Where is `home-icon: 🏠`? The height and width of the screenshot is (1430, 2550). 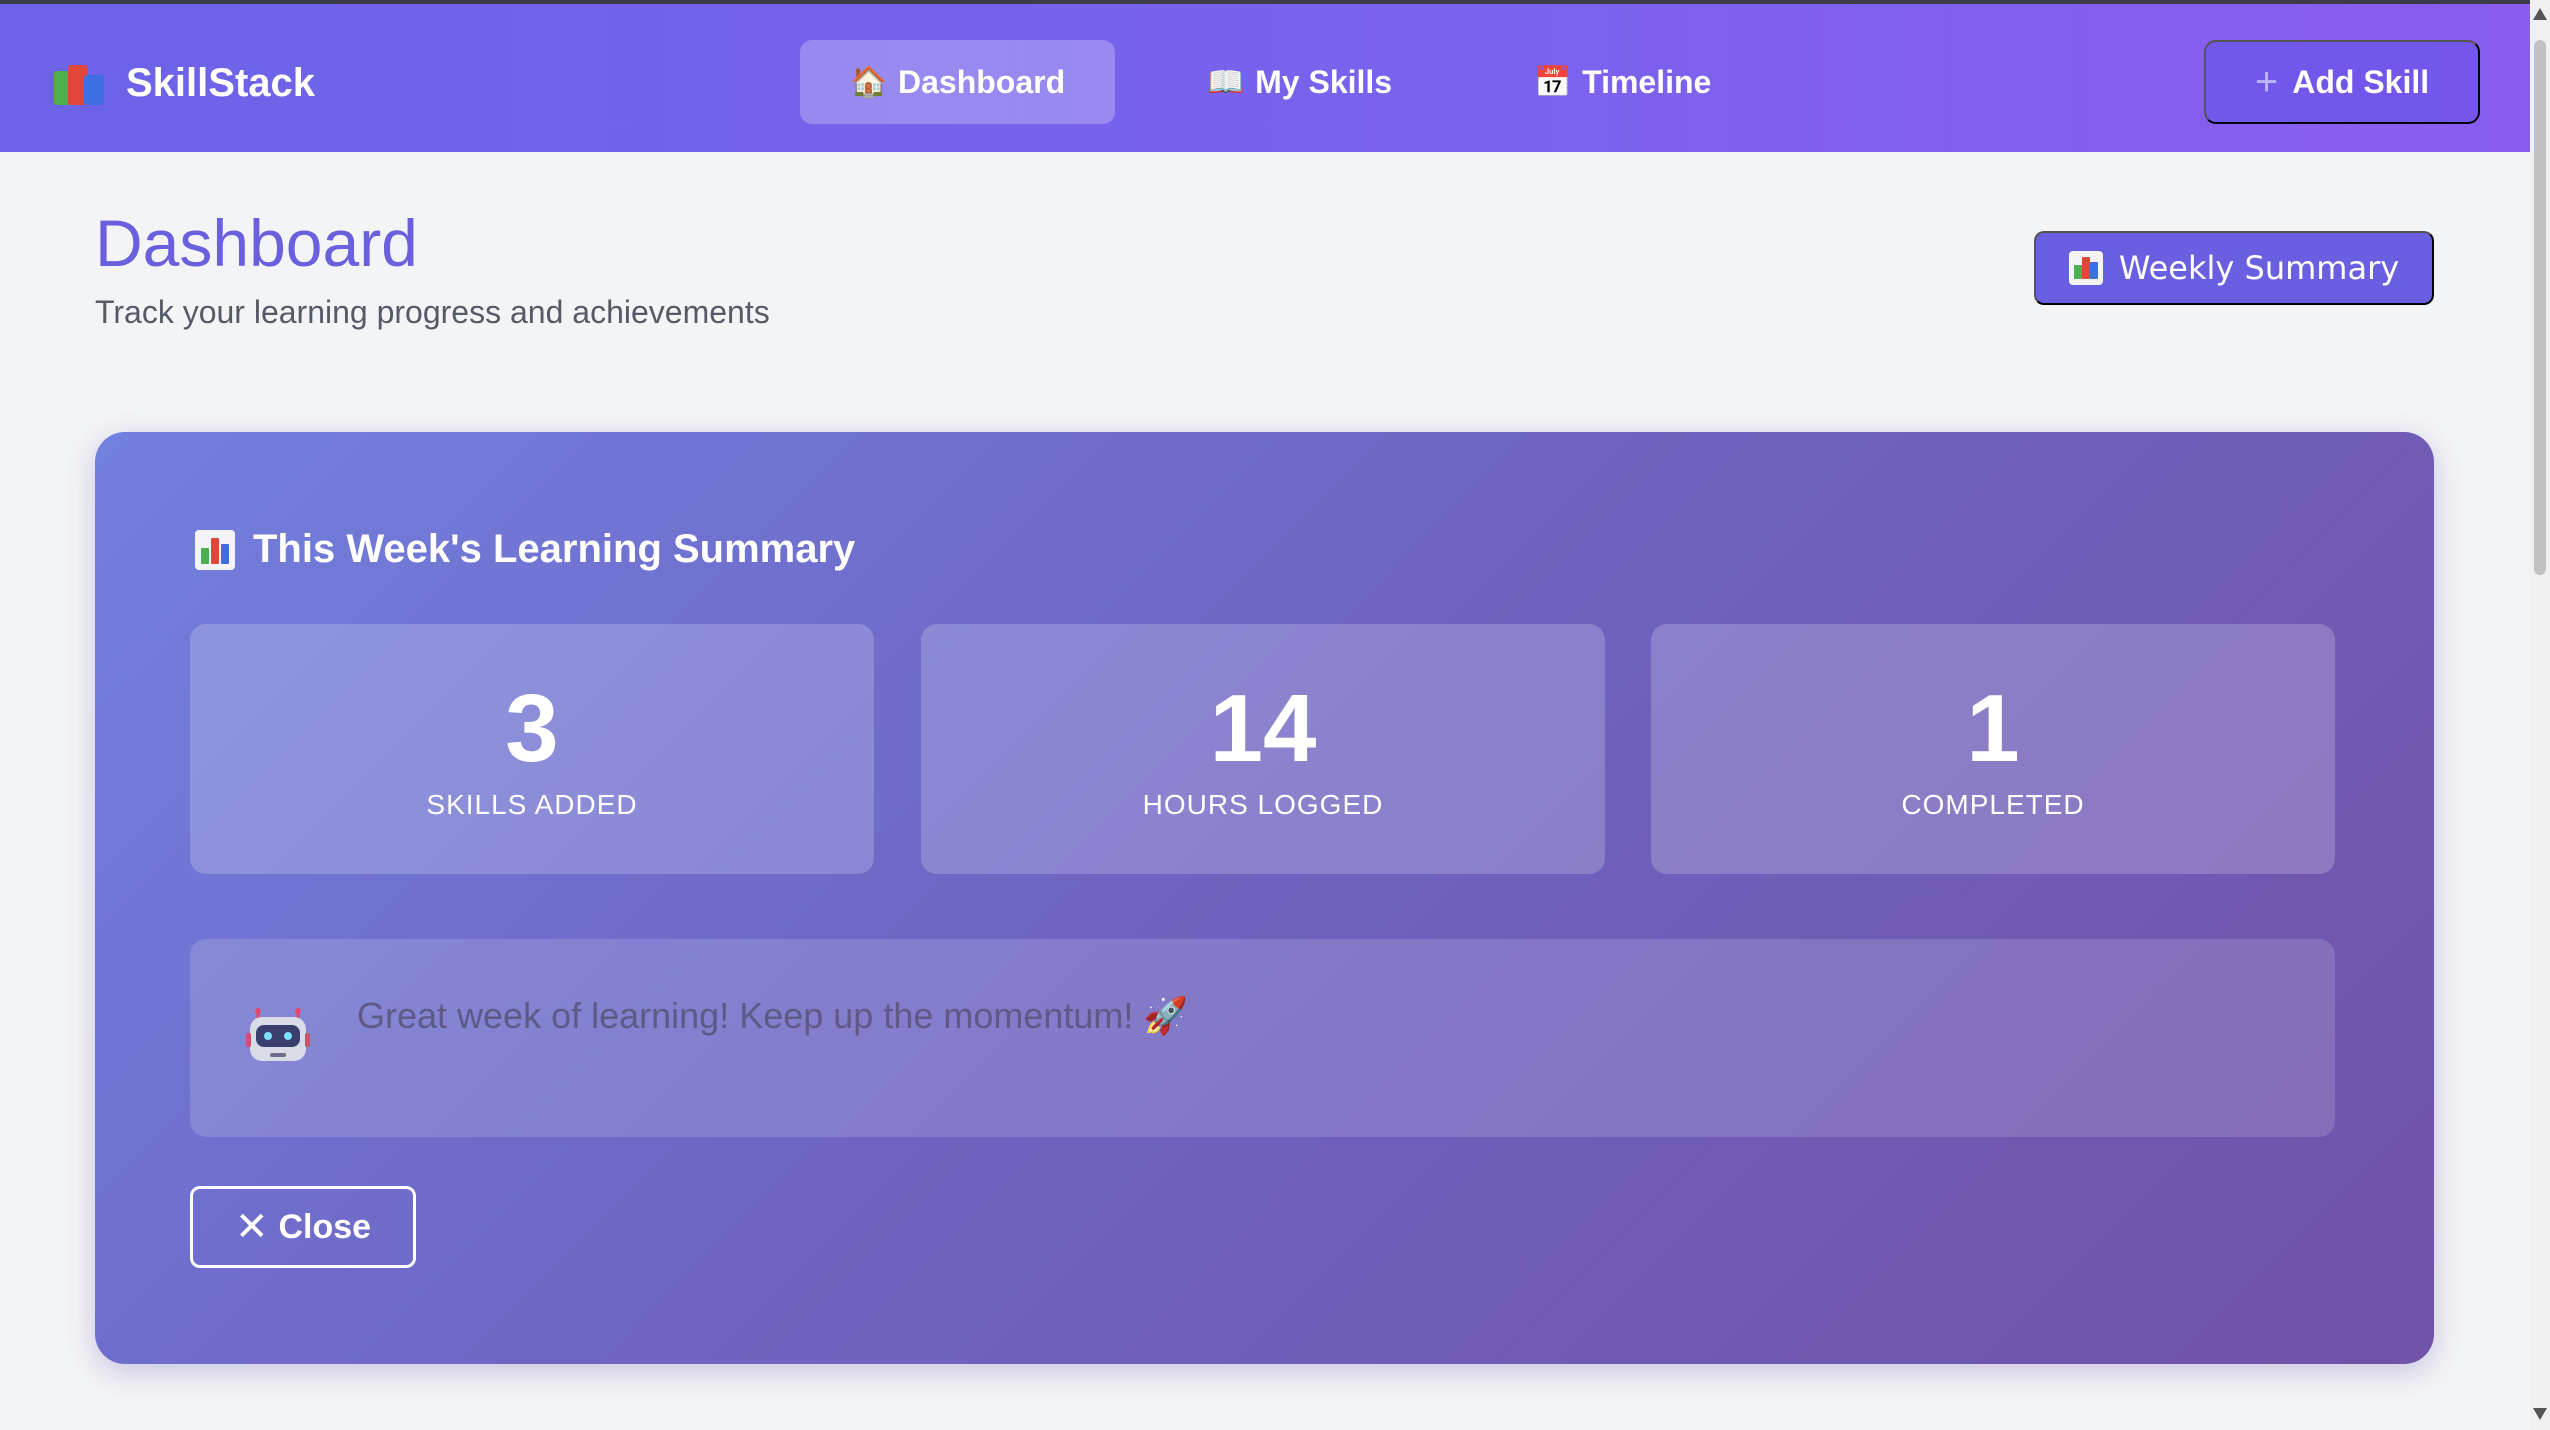
home-icon: 🏠 is located at coordinates (869, 82).